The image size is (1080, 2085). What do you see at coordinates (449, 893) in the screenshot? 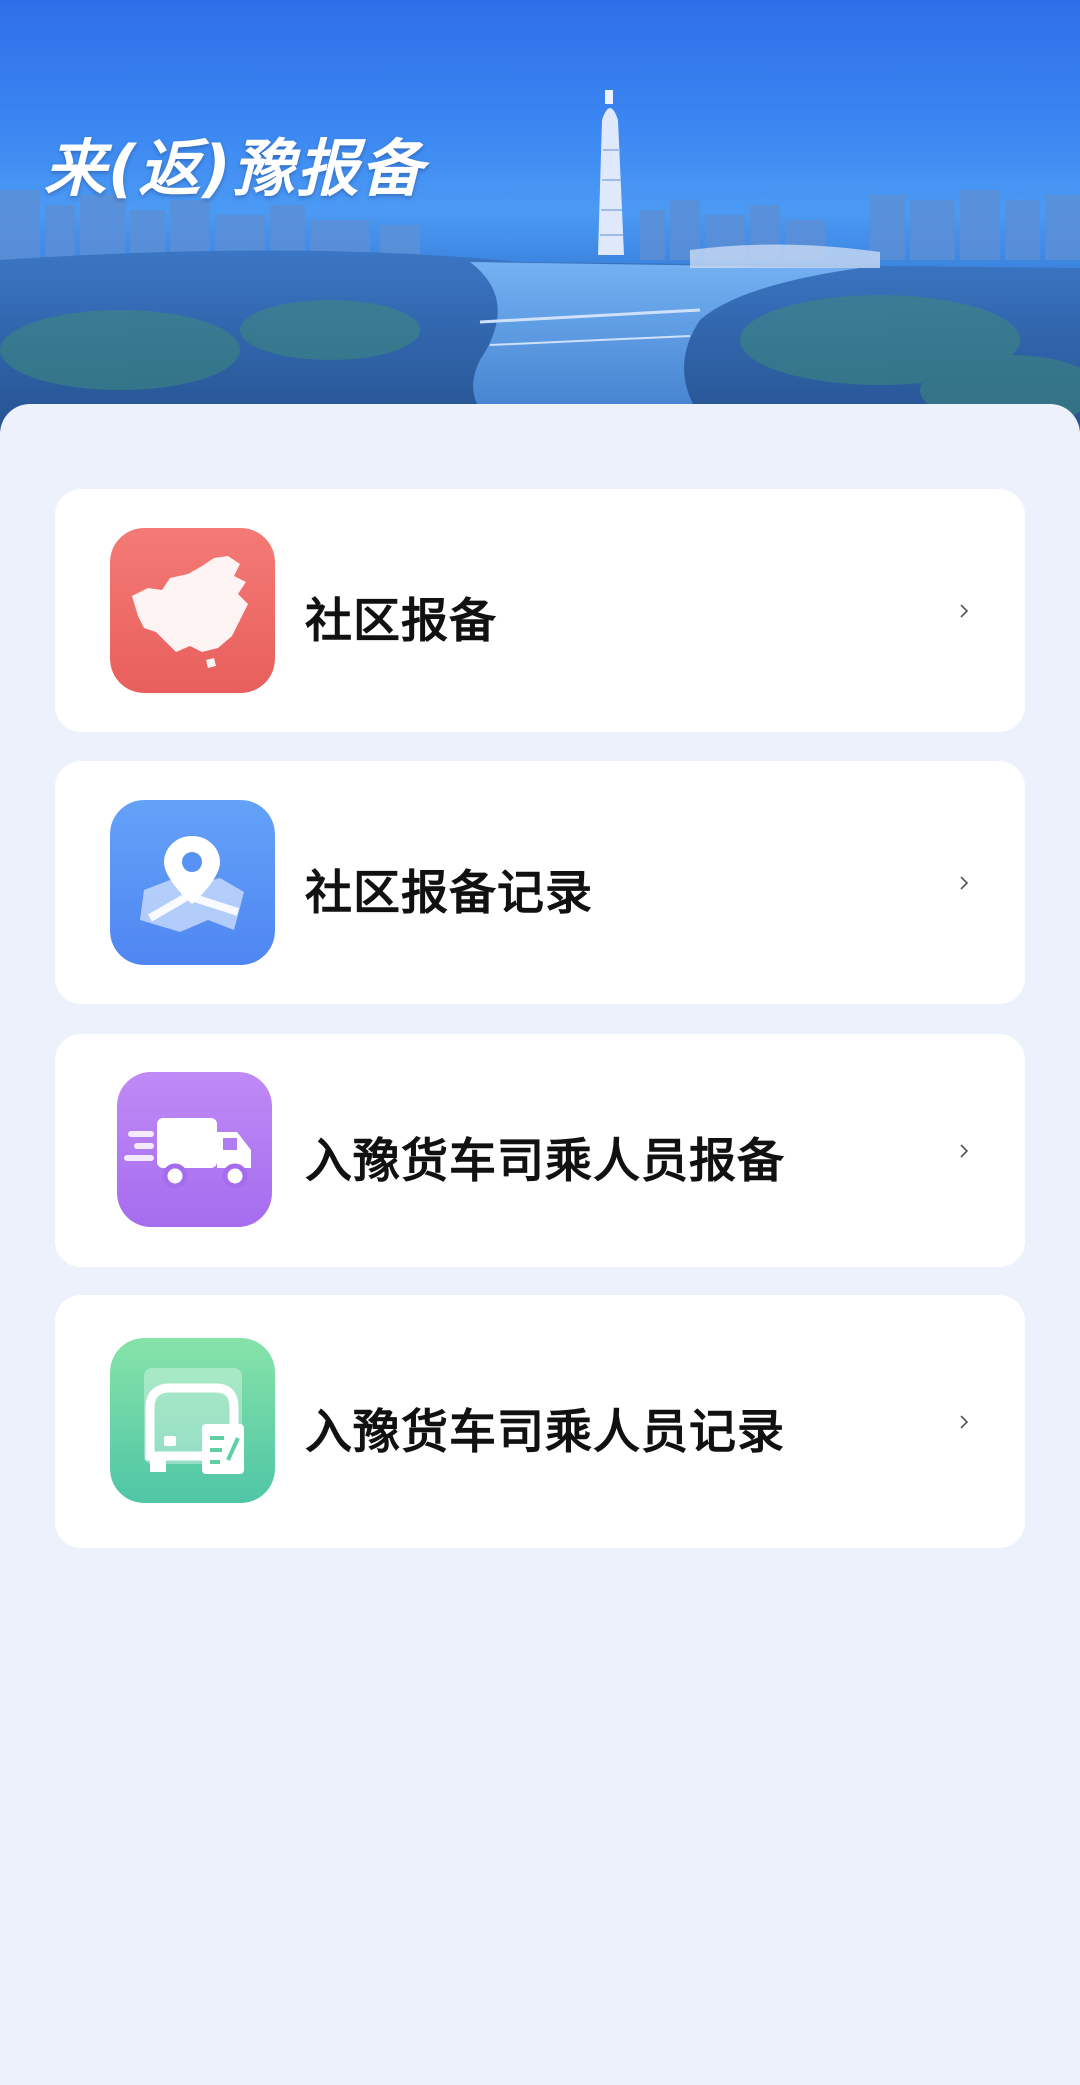
I see `menu-item-label: 社区报备记录` at bounding box center [449, 893].